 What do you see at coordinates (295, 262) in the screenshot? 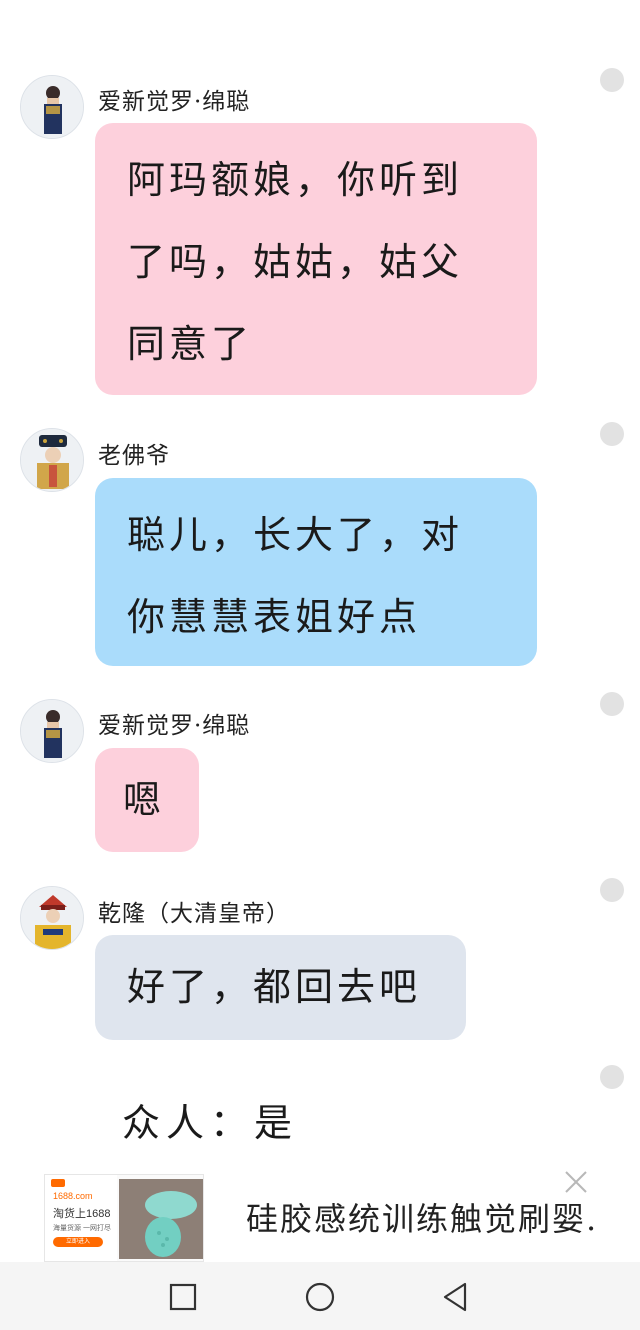
I see `message-line: 了吗，姑姑，姑父` at bounding box center [295, 262].